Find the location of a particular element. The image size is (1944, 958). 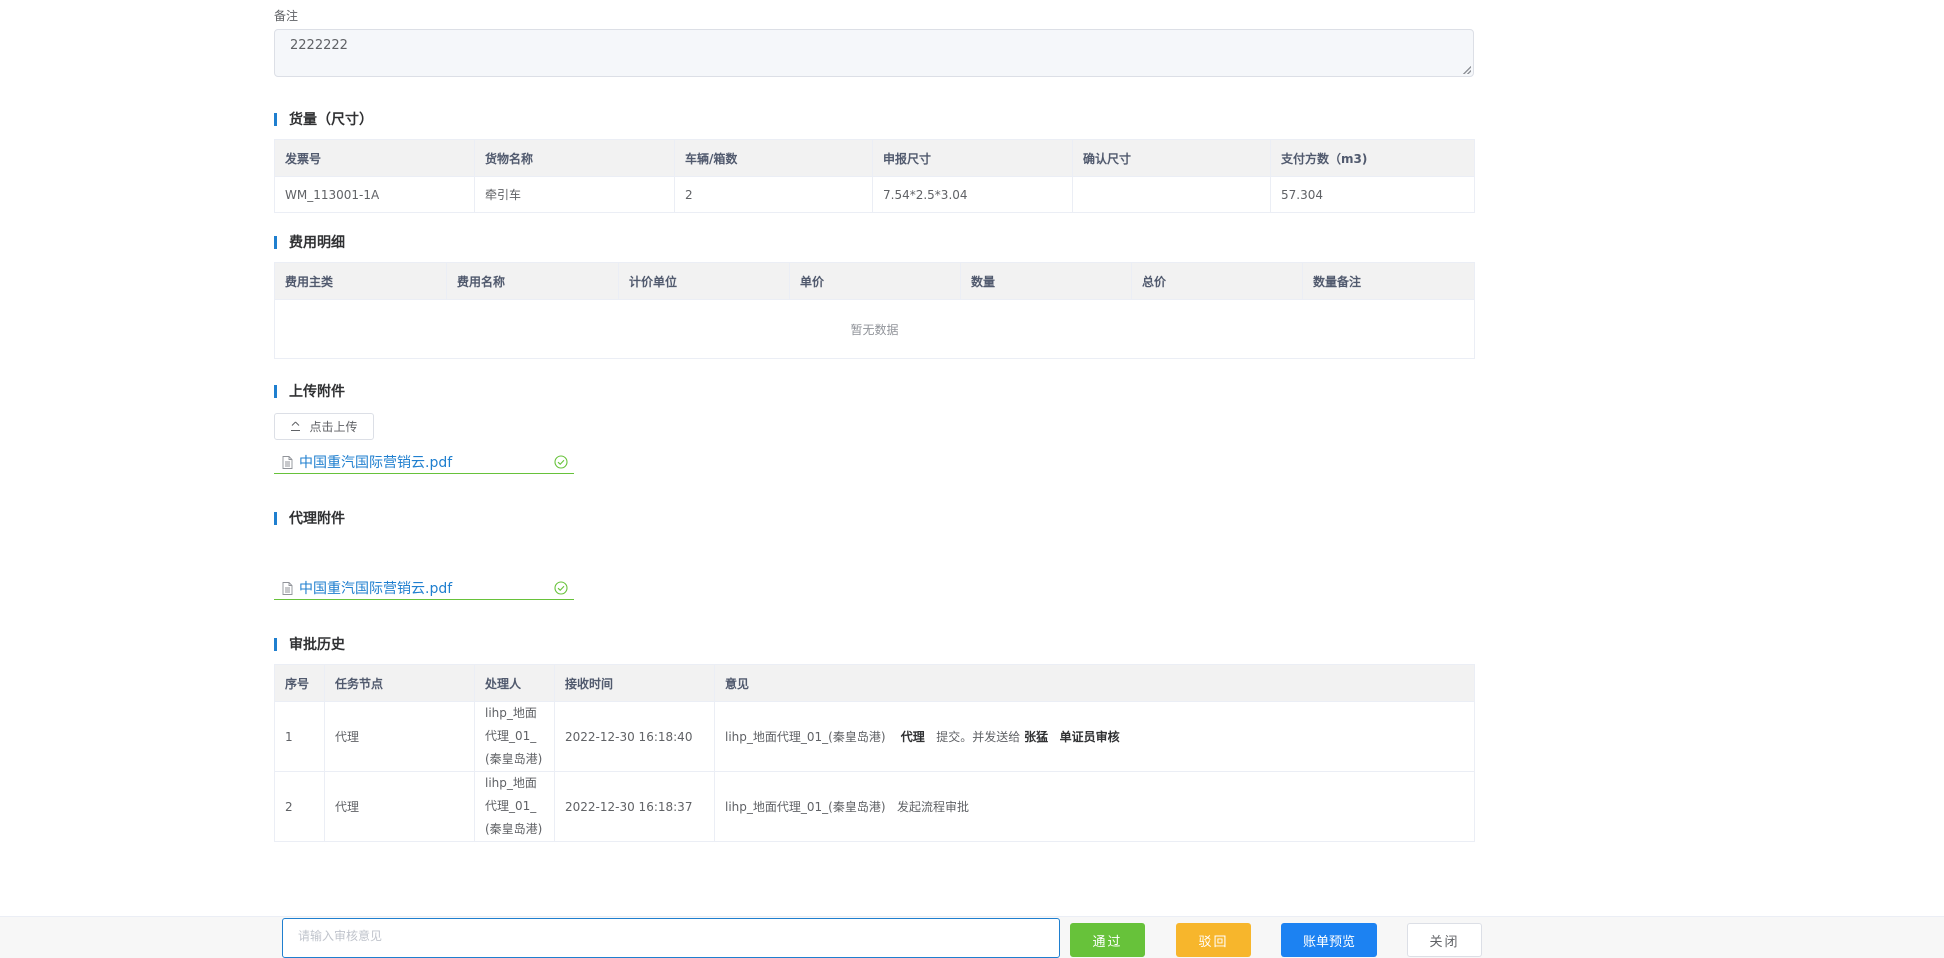

fees-col-price: 单价 is located at coordinates (875, 281).